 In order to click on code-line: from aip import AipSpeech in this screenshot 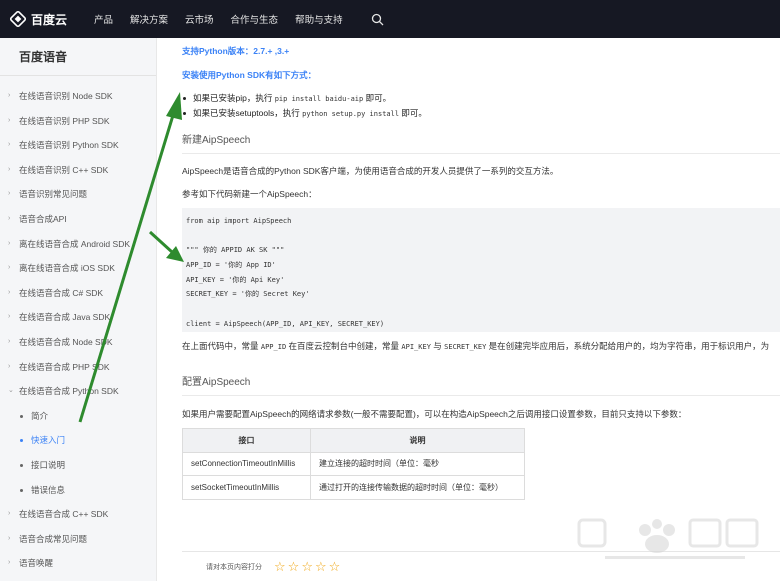, I will do `click(239, 221)`.